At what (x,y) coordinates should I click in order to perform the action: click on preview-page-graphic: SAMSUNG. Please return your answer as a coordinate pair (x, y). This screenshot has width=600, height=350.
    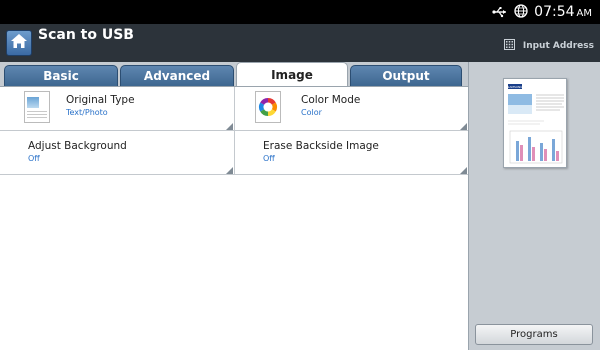
    Looking at the image, I should click on (535, 124).